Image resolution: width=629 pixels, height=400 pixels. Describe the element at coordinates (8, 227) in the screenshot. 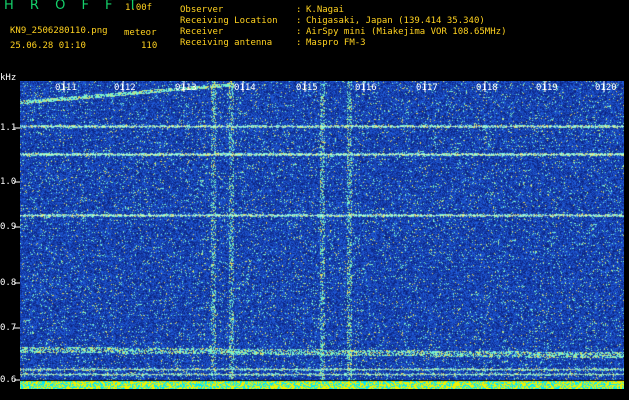

I see `y-tick-label: 0.9` at that location.